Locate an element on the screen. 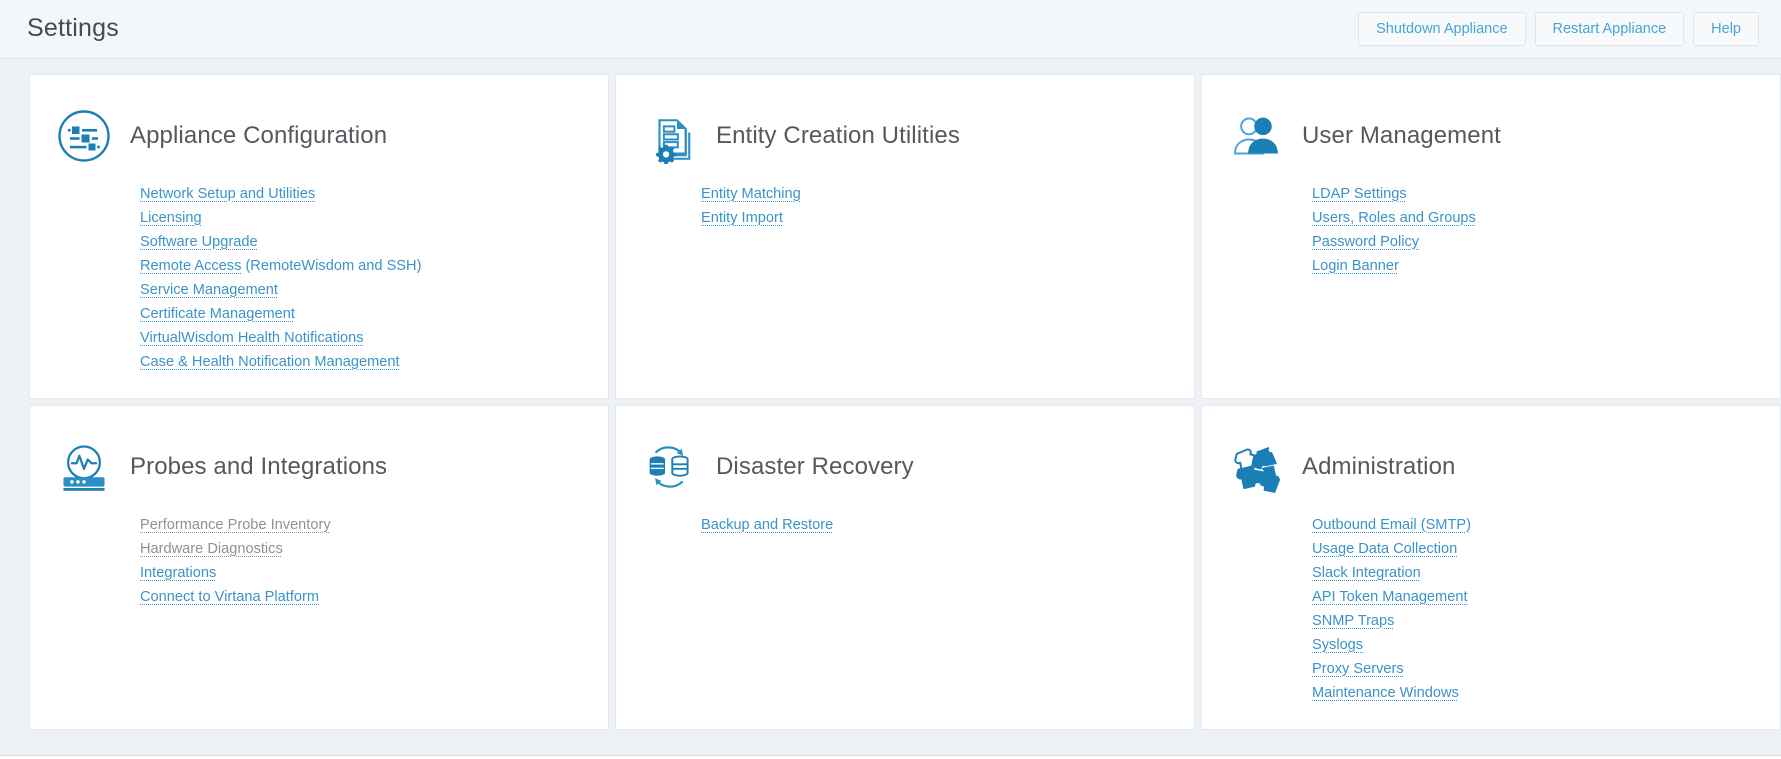  users-icon is located at coordinates (1256, 136).